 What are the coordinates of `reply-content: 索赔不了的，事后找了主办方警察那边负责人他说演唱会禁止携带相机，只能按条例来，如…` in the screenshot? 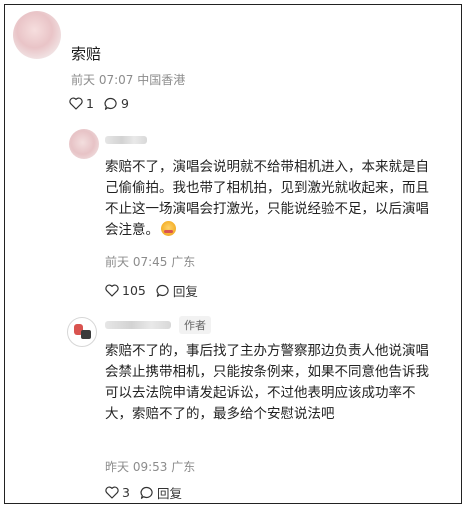 It's located at (273, 383).